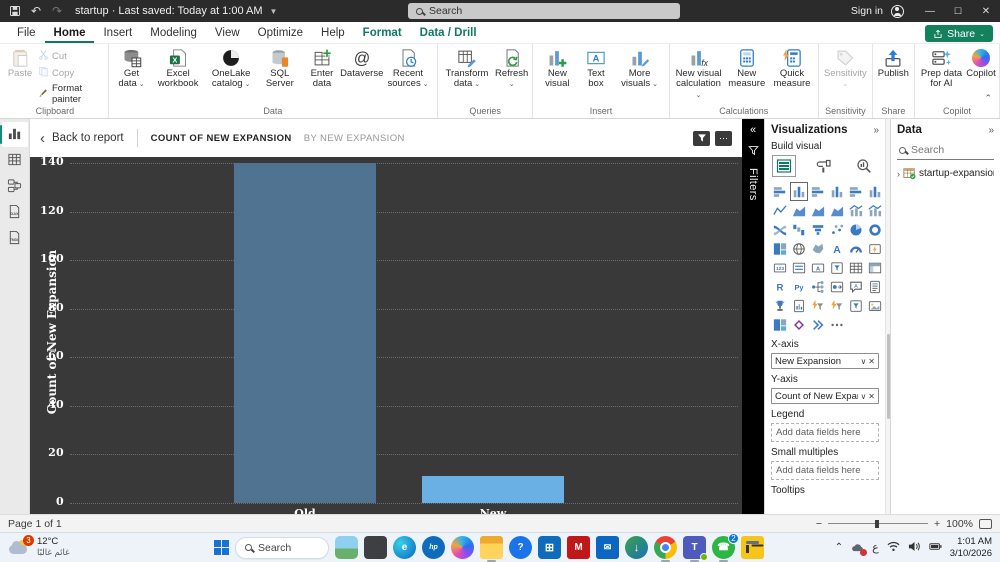  What do you see at coordinates (937, 524) in the screenshot?
I see `zoom-in-button: +` at bounding box center [937, 524].